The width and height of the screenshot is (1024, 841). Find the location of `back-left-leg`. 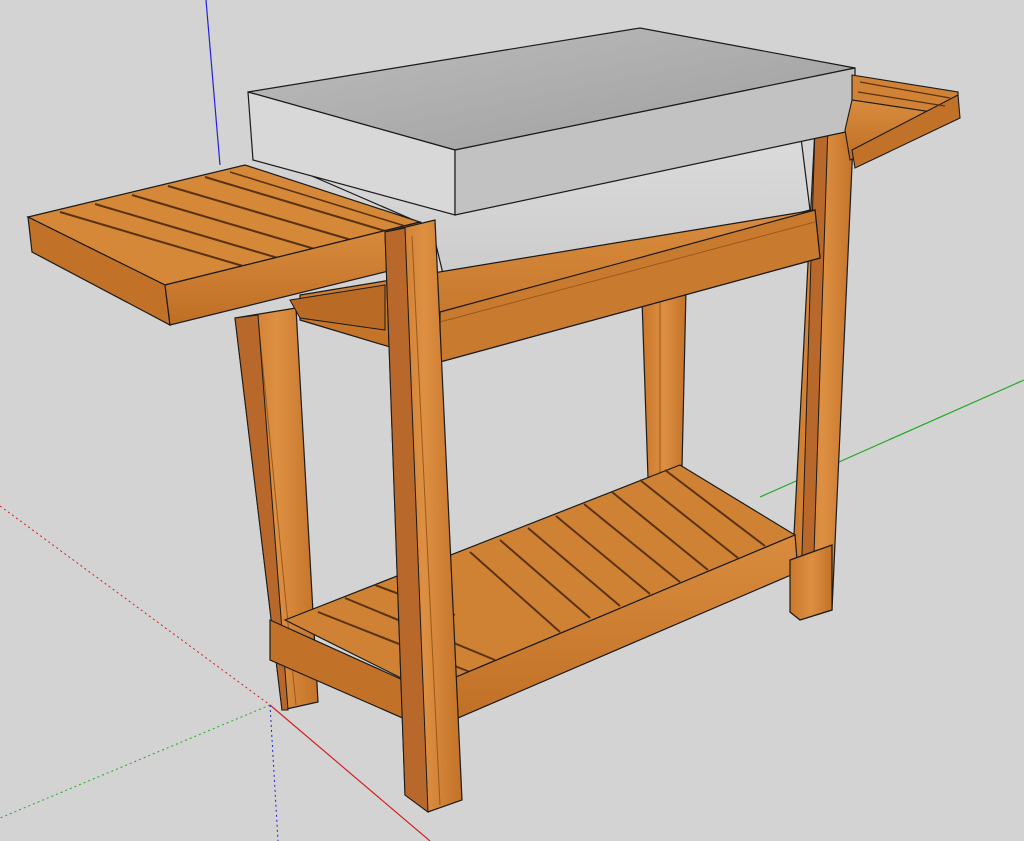

back-left-leg is located at coordinates (664, 384).